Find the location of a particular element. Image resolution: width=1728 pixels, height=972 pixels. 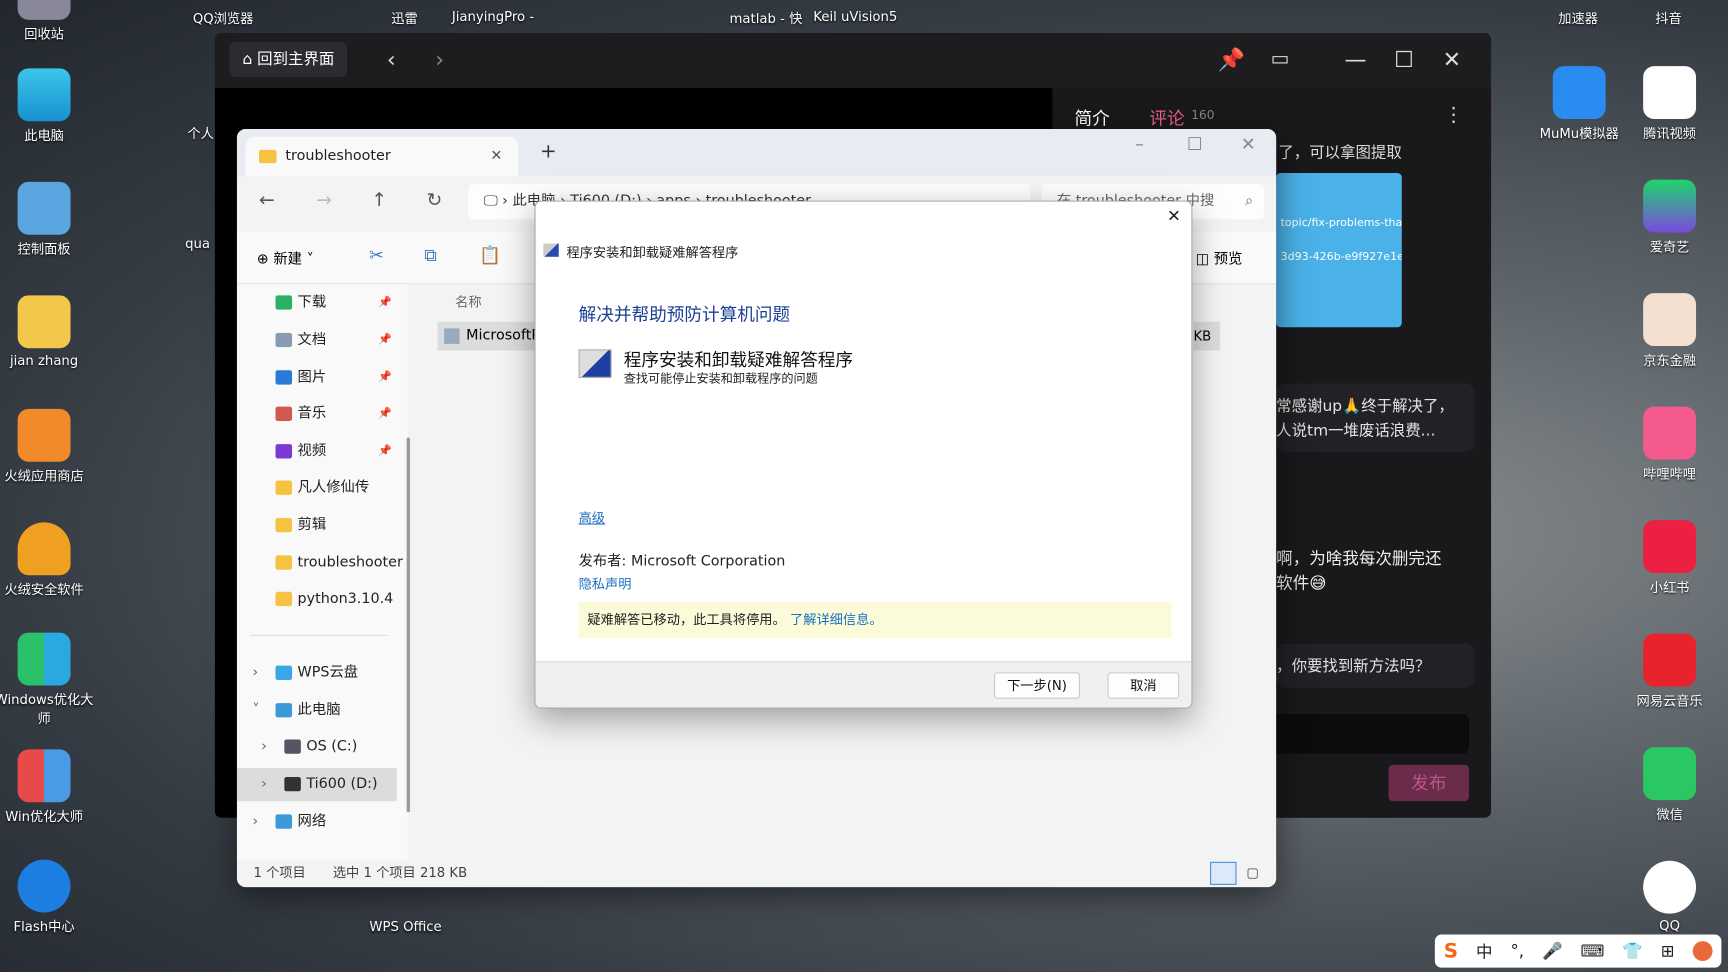

tab-intro: 简介 is located at coordinates (1091, 117).